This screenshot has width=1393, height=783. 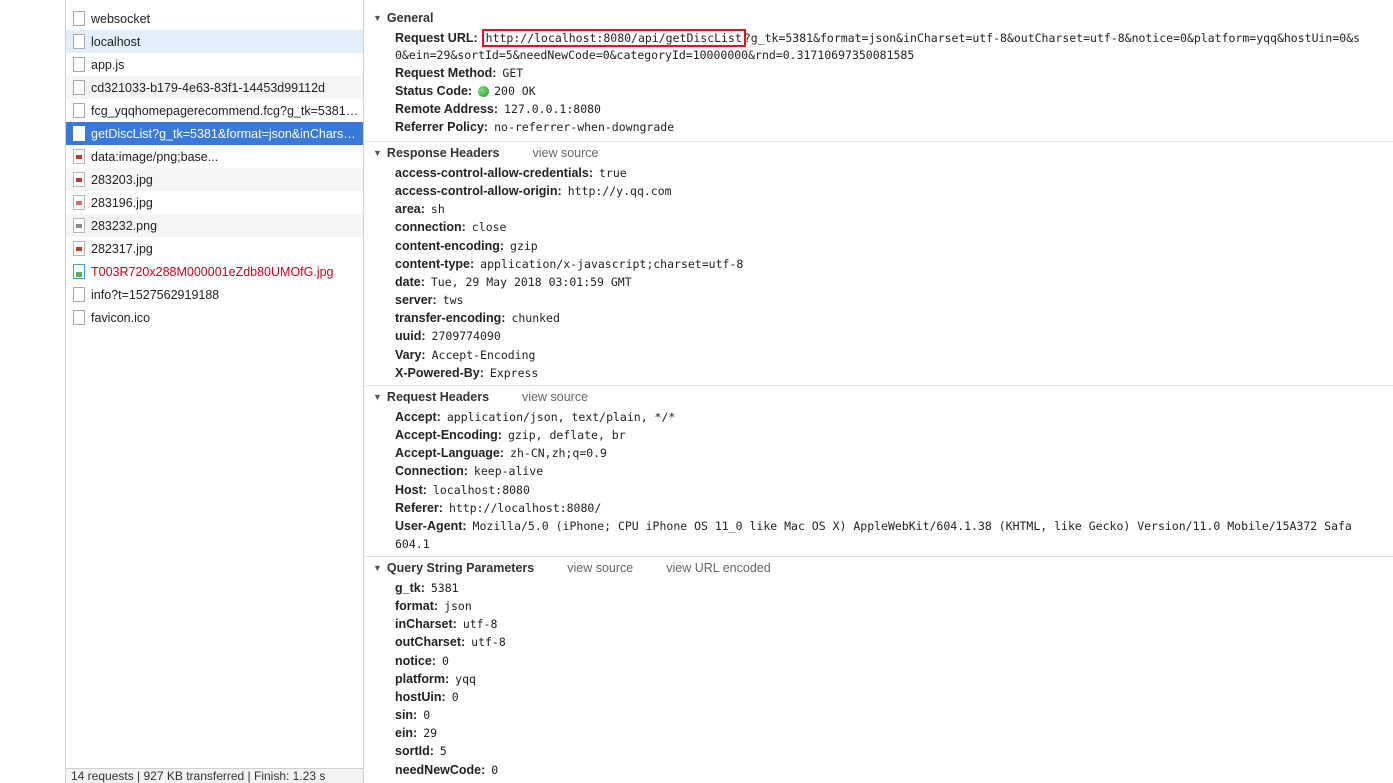 I want to click on field-value: 2709774090, so click(x=466, y=336).